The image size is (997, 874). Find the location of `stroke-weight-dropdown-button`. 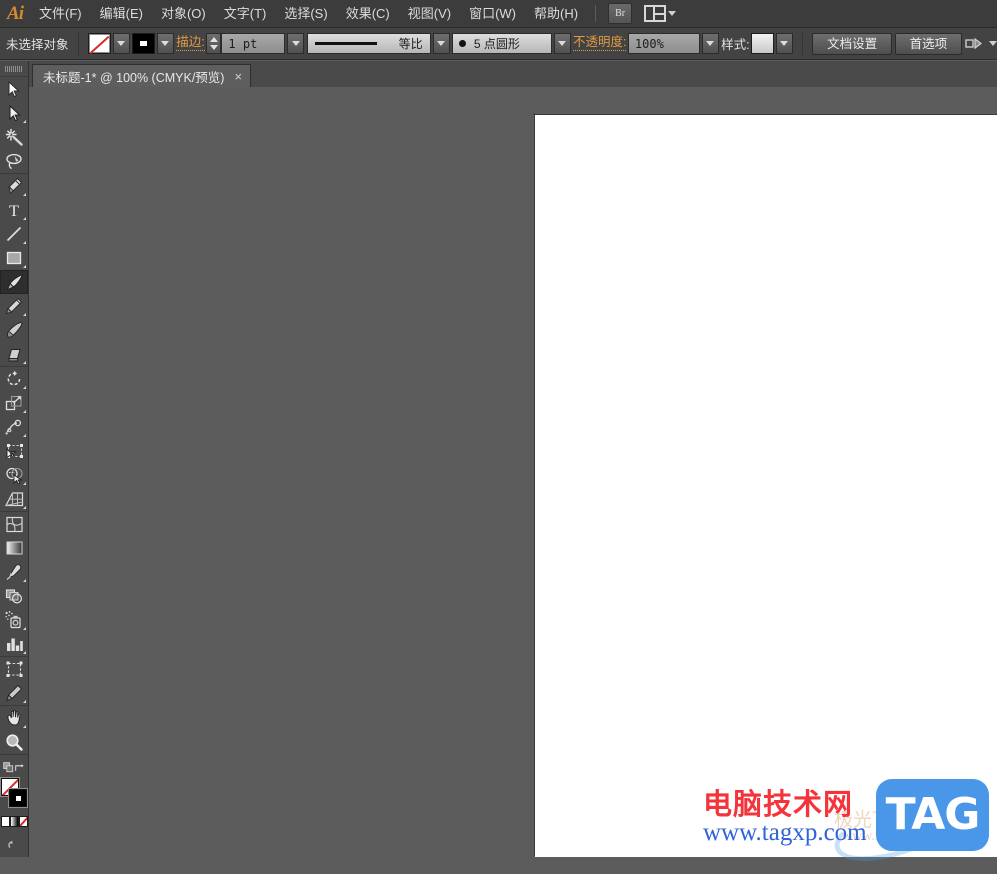

stroke-weight-dropdown-button is located at coordinates (296, 43).